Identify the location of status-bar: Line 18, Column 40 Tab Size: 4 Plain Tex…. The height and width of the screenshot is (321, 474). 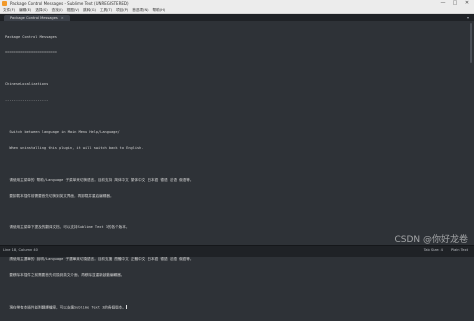
(237, 251).